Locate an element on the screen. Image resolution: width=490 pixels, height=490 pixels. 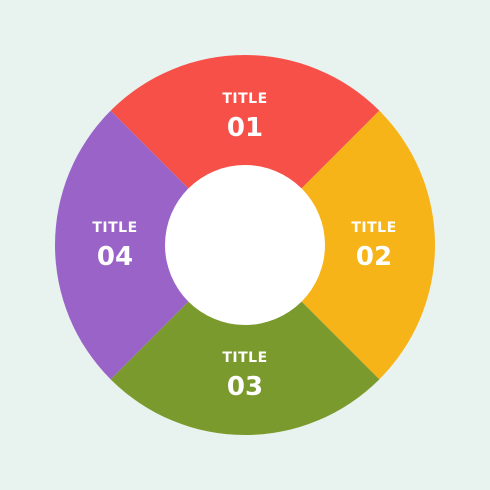
segment-4-number: 04 is located at coordinates (115, 257).